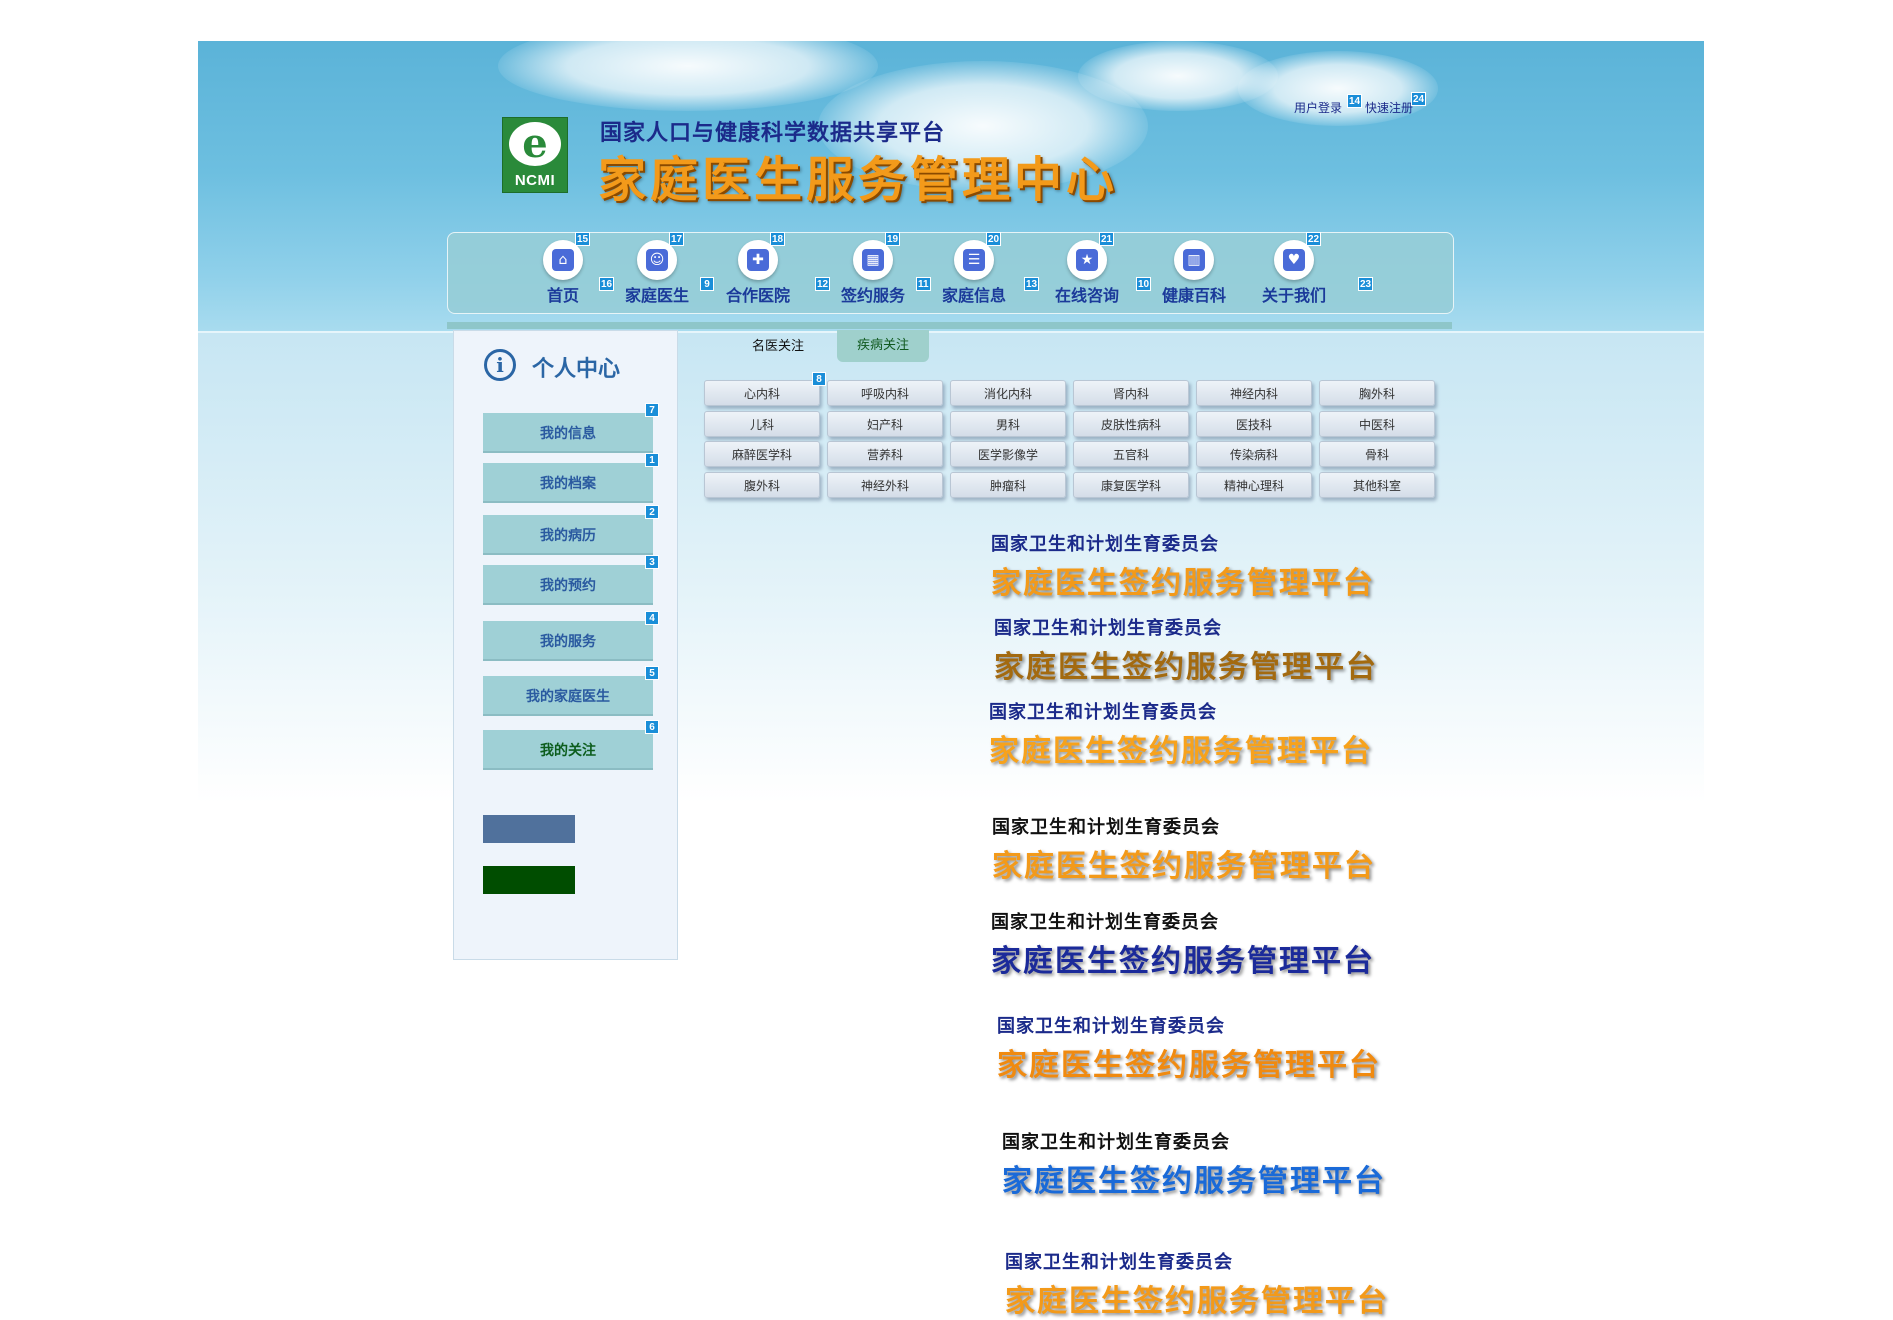  What do you see at coordinates (1008, 424) in the screenshot?
I see `department-button: 男科` at bounding box center [1008, 424].